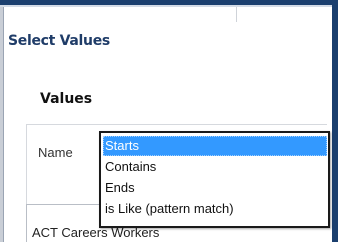 The width and height of the screenshot is (338, 242). Describe the element at coordinates (215, 188) in the screenshot. I see `option-ends: Ends` at that location.